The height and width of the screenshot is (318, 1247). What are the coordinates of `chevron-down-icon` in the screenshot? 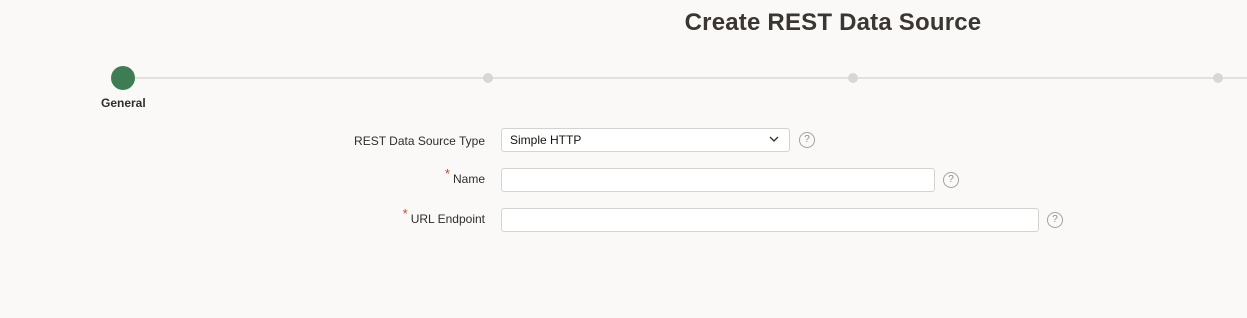 It's located at (774, 139).